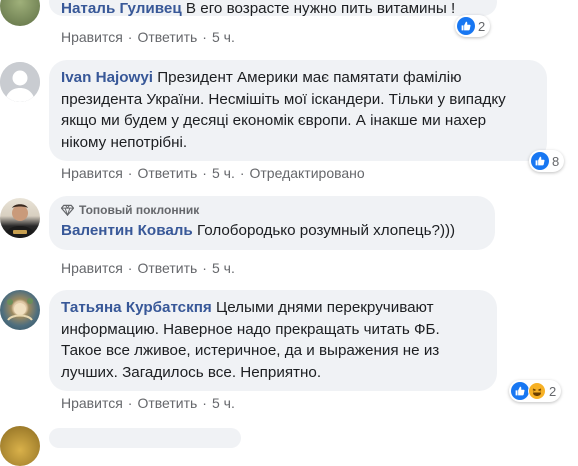 This screenshot has height=466, width=578. I want to click on top-fan-badge: Топовый поклонник, so click(139, 210).